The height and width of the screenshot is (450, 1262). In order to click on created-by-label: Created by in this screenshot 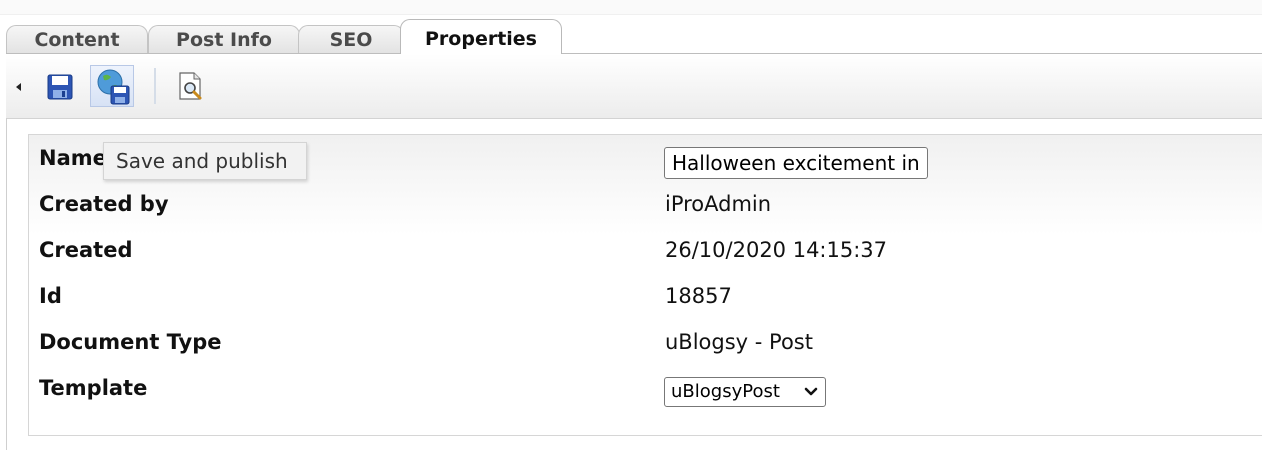, I will do `click(104, 204)`.